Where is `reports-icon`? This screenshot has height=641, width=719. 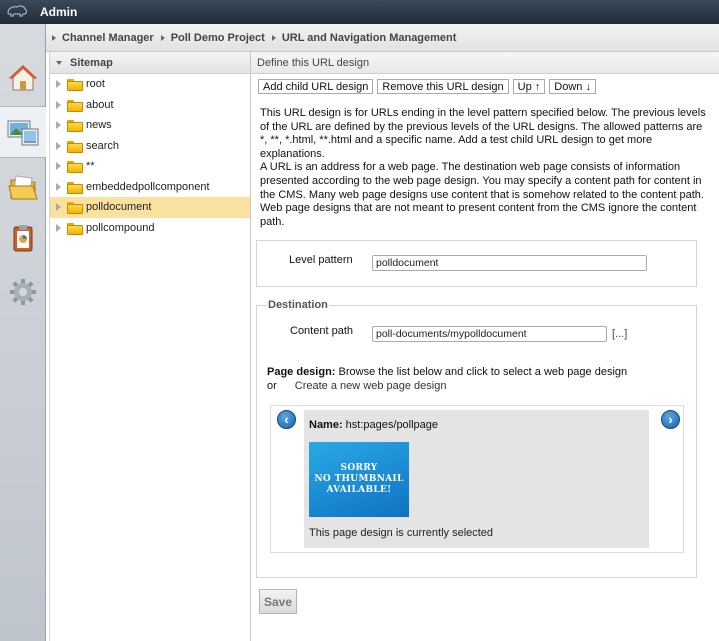 reports-icon is located at coordinates (23, 238).